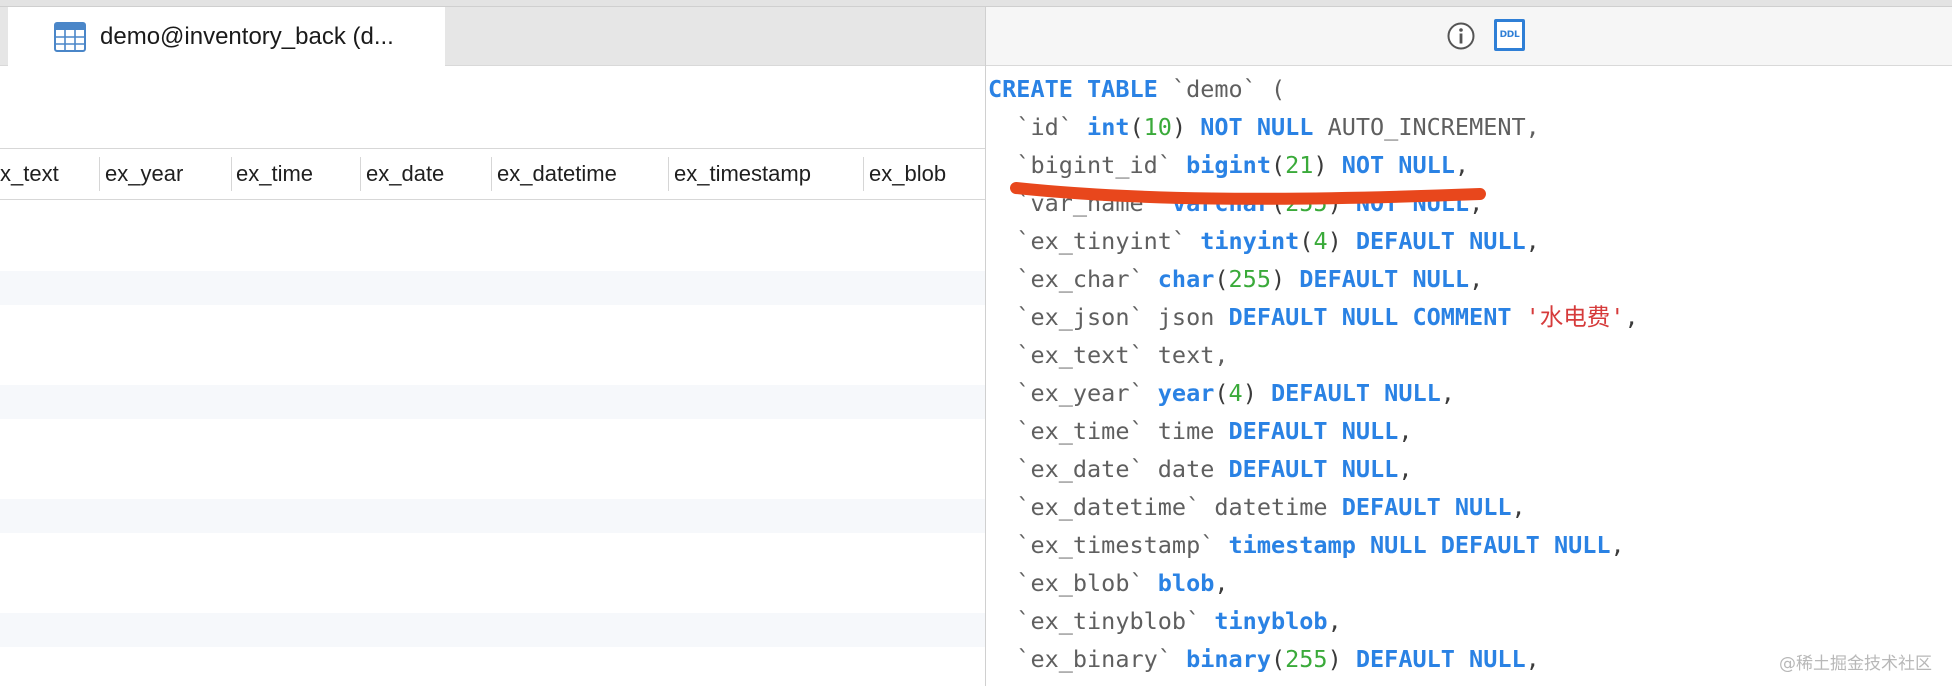 The height and width of the screenshot is (686, 1952). Describe the element at coordinates (1080, 203) in the screenshot. I see `ddl-token: `var_name`` at that location.